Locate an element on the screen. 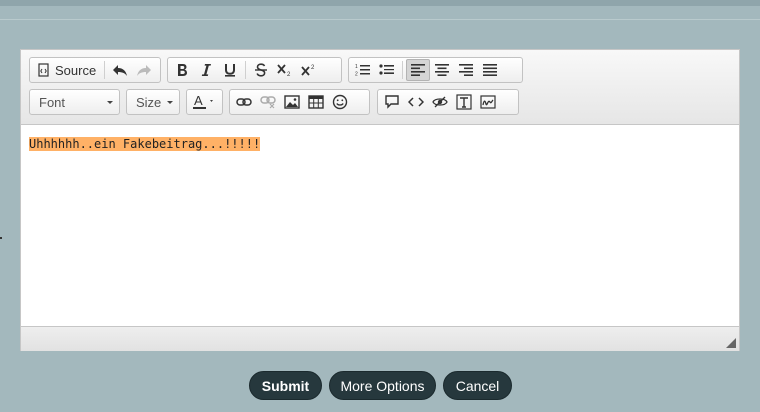 This screenshot has width=760, height=412. signature-icon is located at coordinates (488, 102).